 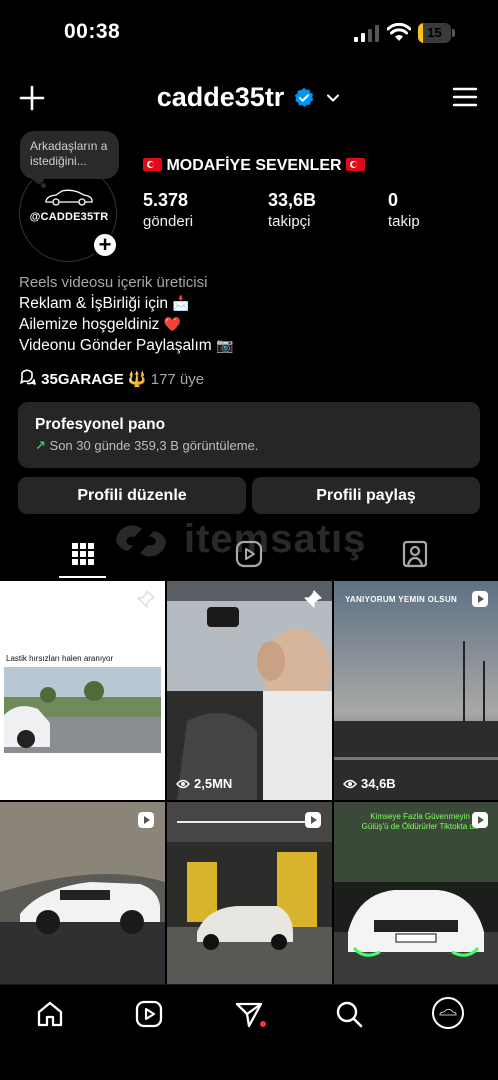 What do you see at coordinates (213, 783) in the screenshot?
I see `view-count-text: 2,5MN` at bounding box center [213, 783].